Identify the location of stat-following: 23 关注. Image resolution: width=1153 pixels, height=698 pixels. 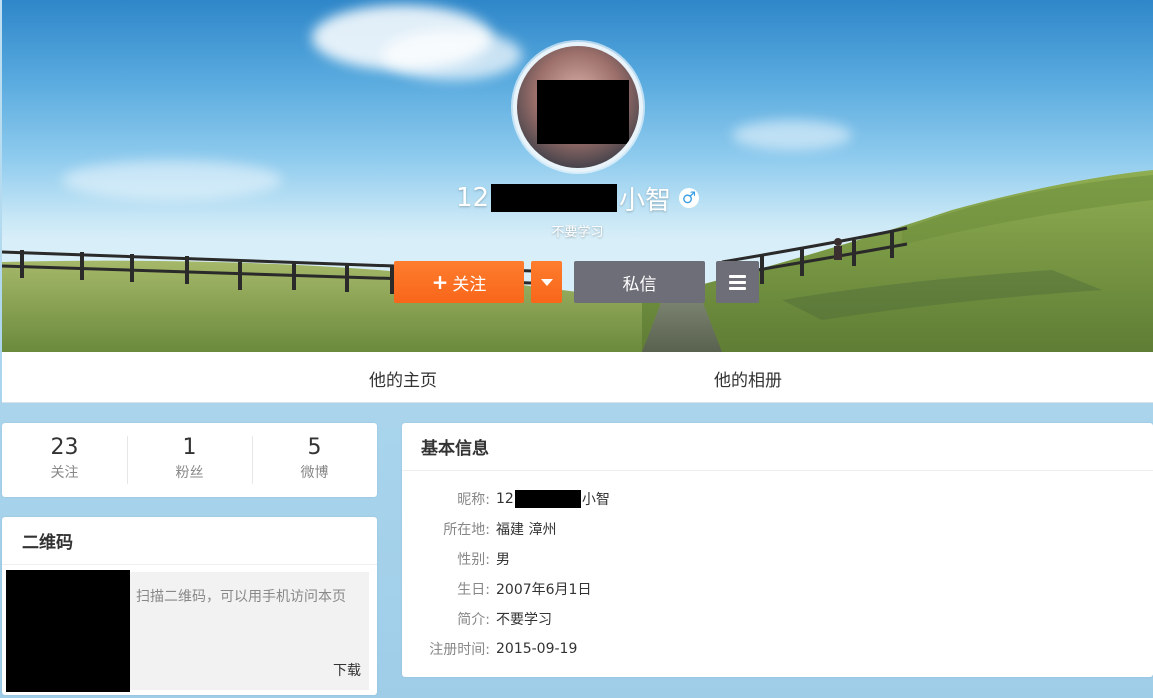
(64, 460).